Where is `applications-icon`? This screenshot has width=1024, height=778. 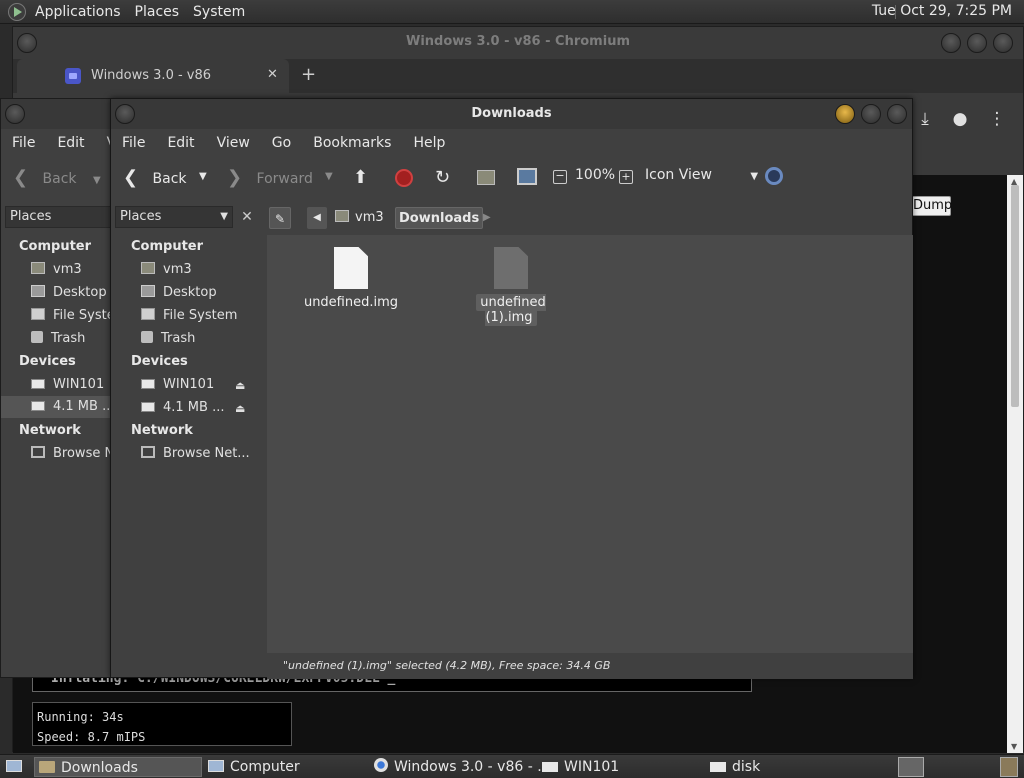 applications-icon is located at coordinates (17, 11).